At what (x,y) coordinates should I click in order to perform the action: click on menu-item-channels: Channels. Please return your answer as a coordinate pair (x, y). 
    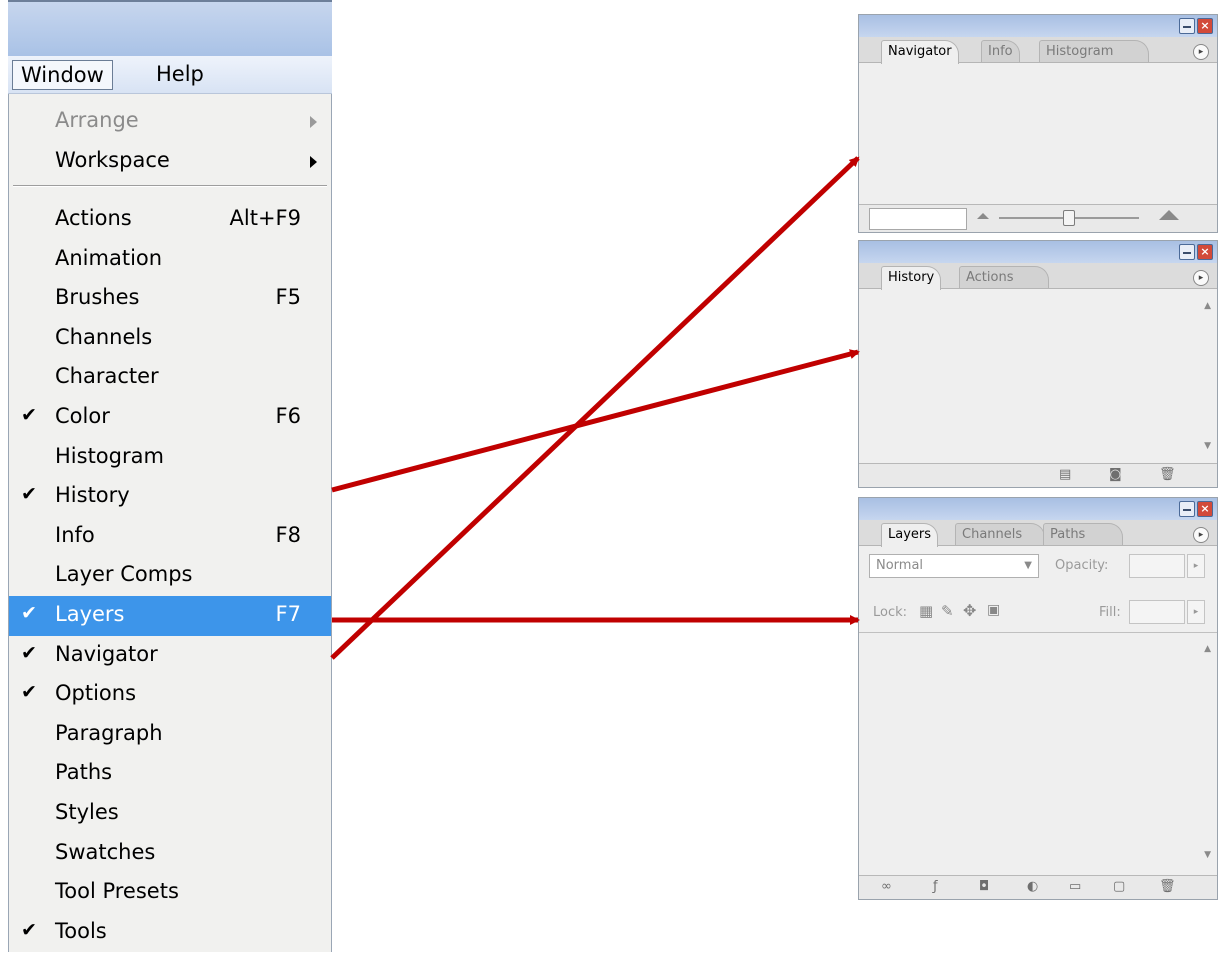
    Looking at the image, I should click on (170, 339).